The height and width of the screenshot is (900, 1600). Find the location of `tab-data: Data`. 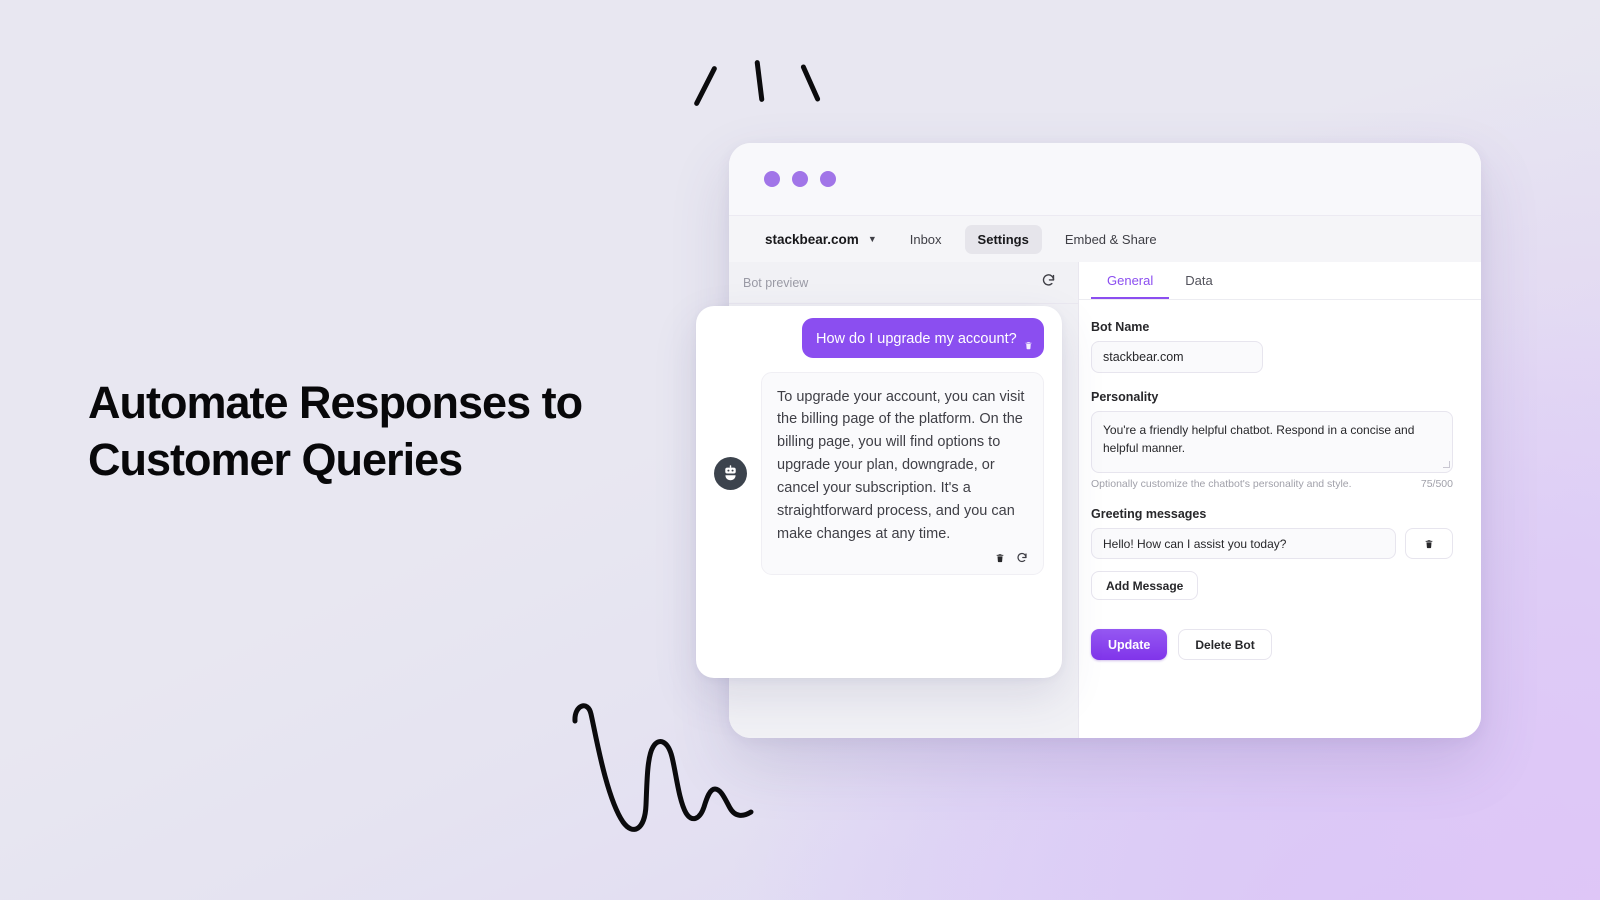

tab-data: Data is located at coordinates (1198, 280).